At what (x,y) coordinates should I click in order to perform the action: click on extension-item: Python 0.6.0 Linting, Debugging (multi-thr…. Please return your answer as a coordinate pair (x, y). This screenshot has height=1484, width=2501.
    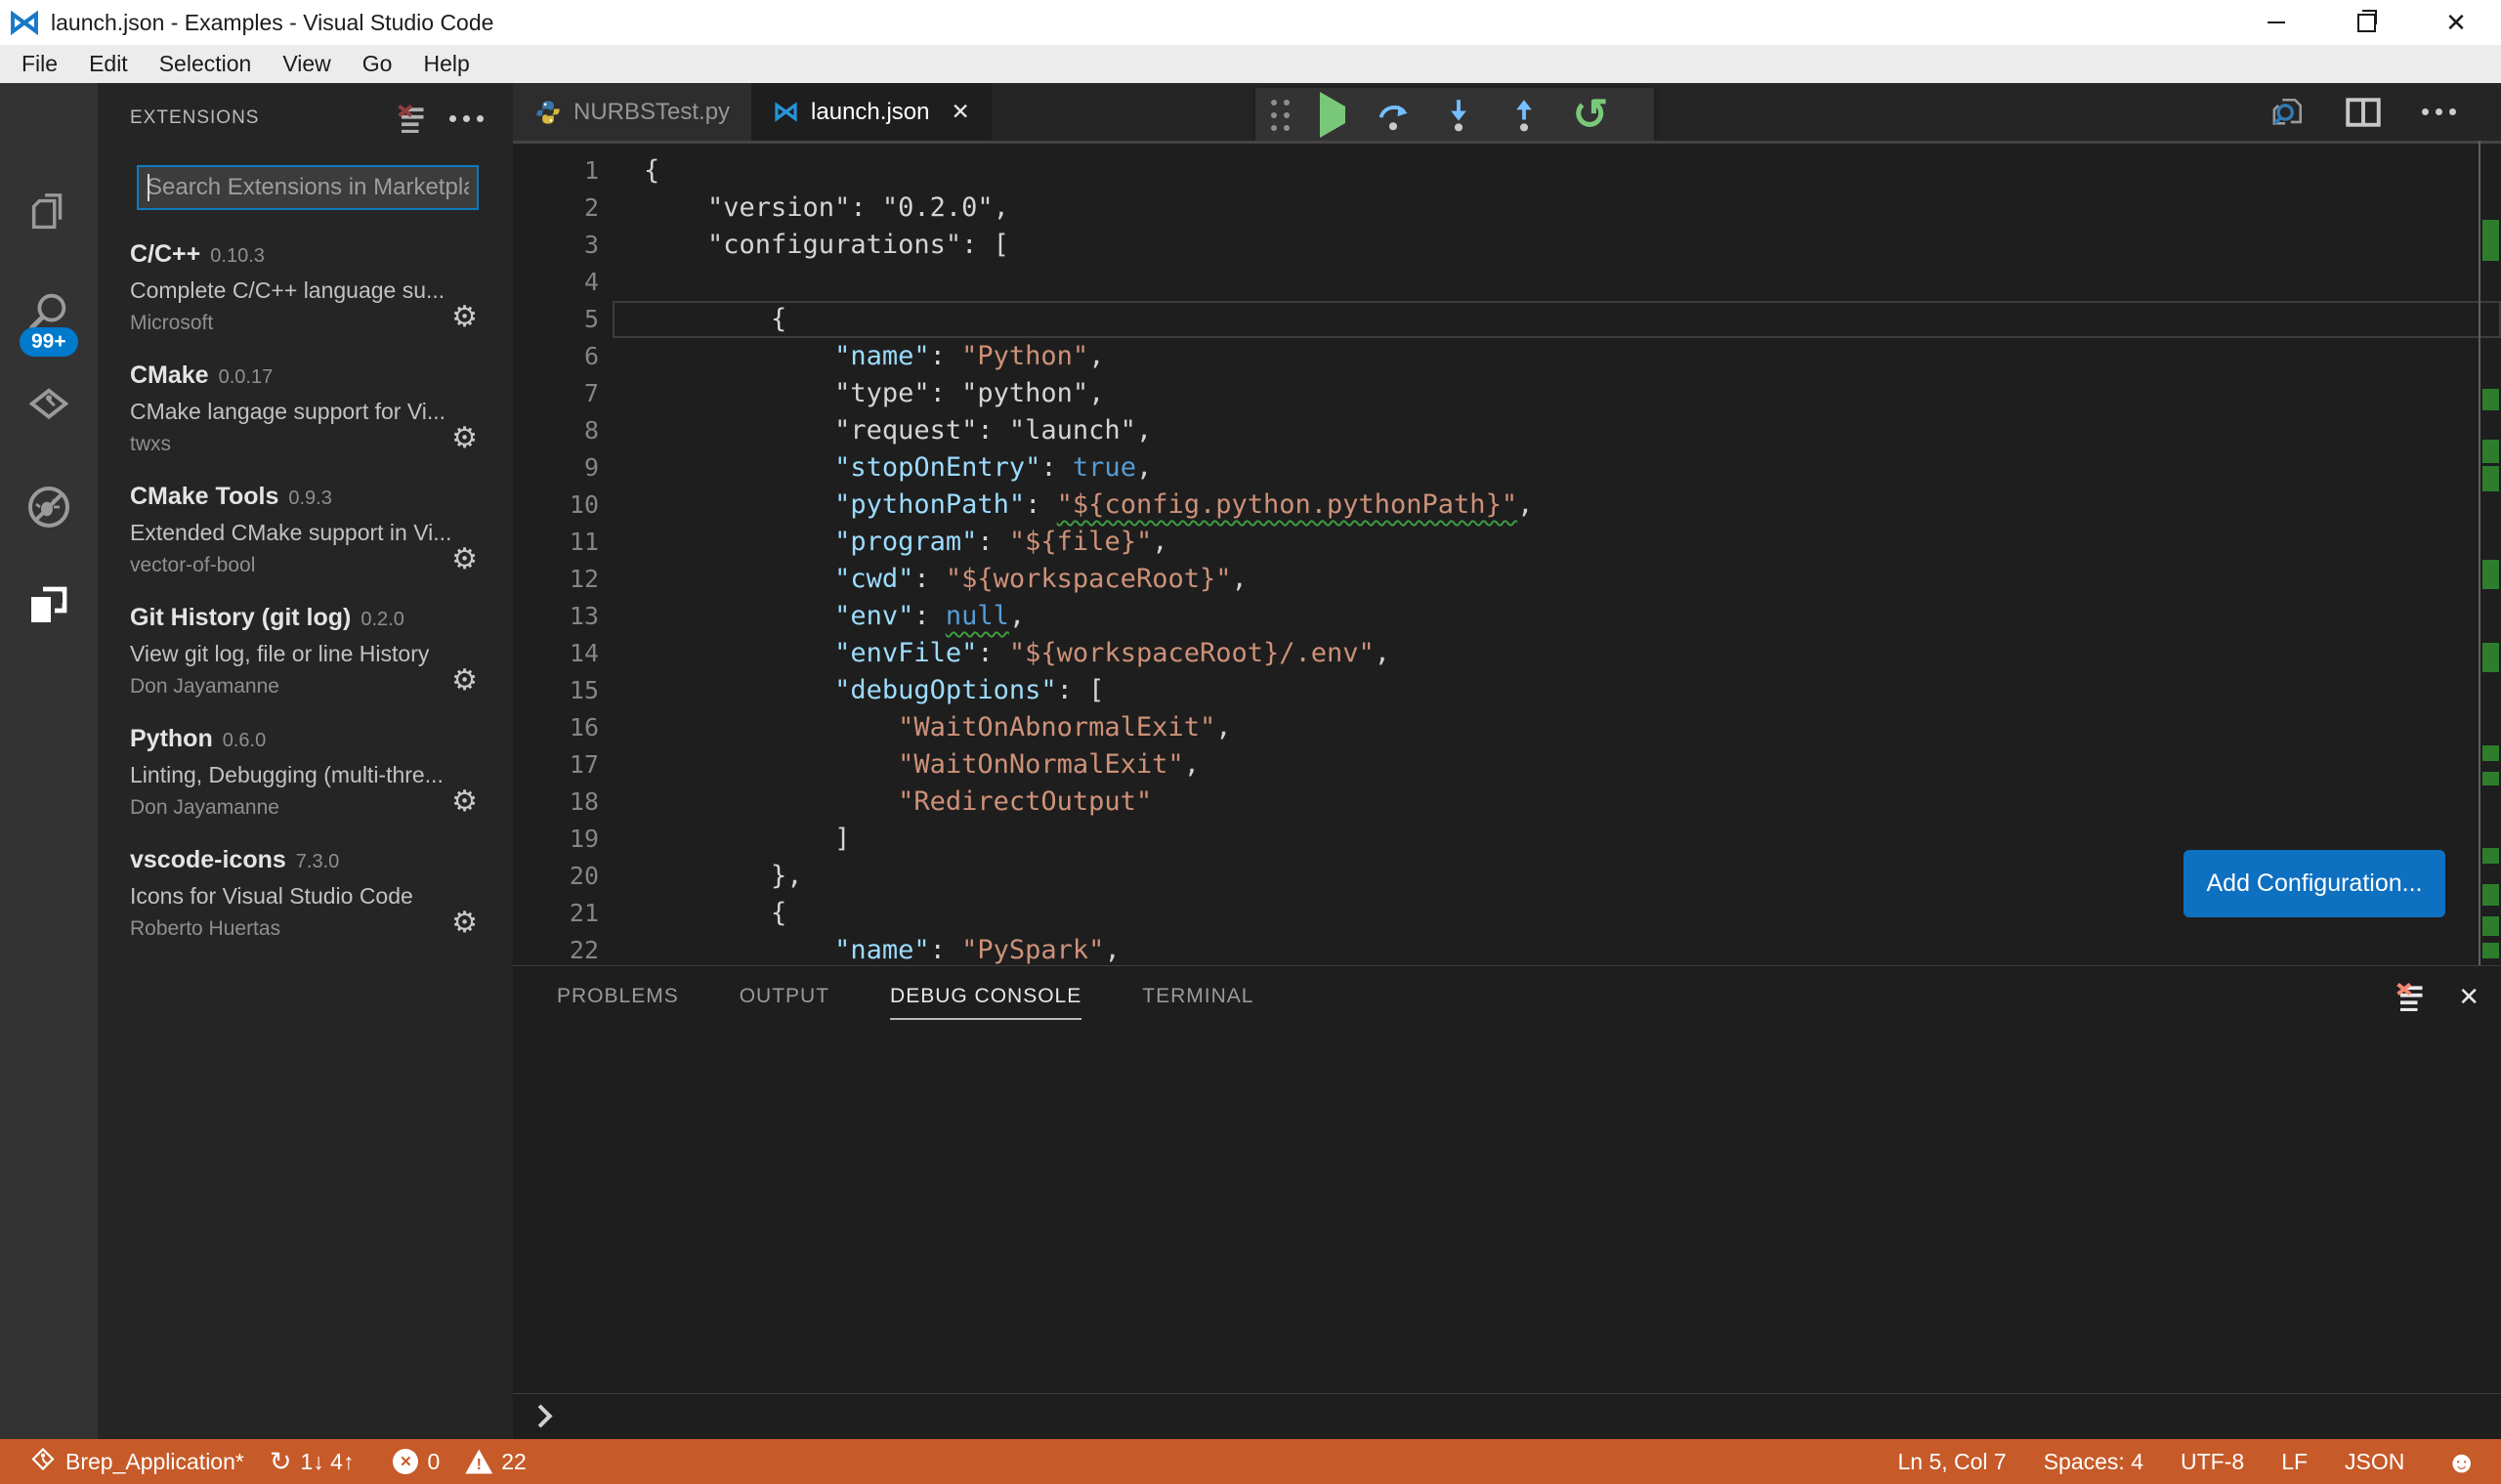
    Looking at the image, I should click on (305, 771).